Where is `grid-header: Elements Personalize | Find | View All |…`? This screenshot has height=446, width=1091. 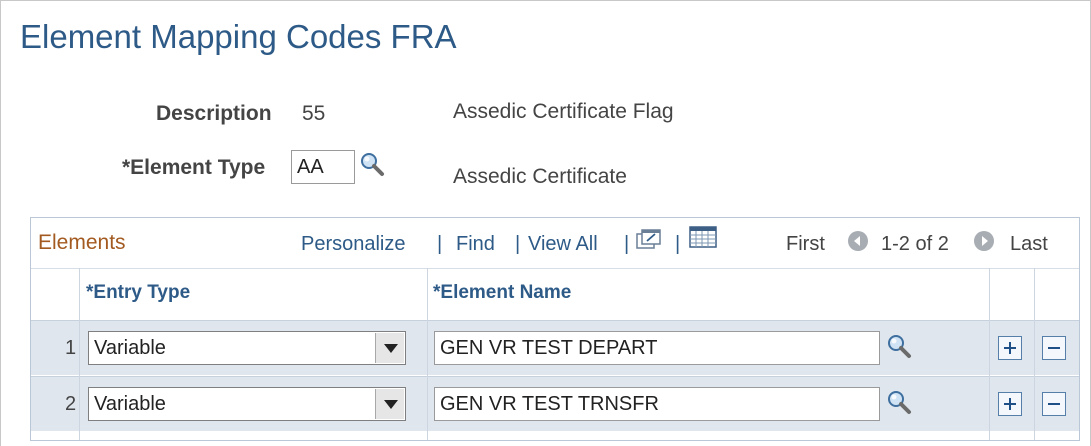
grid-header: Elements Personalize | Find | View All |… is located at coordinates (555, 243).